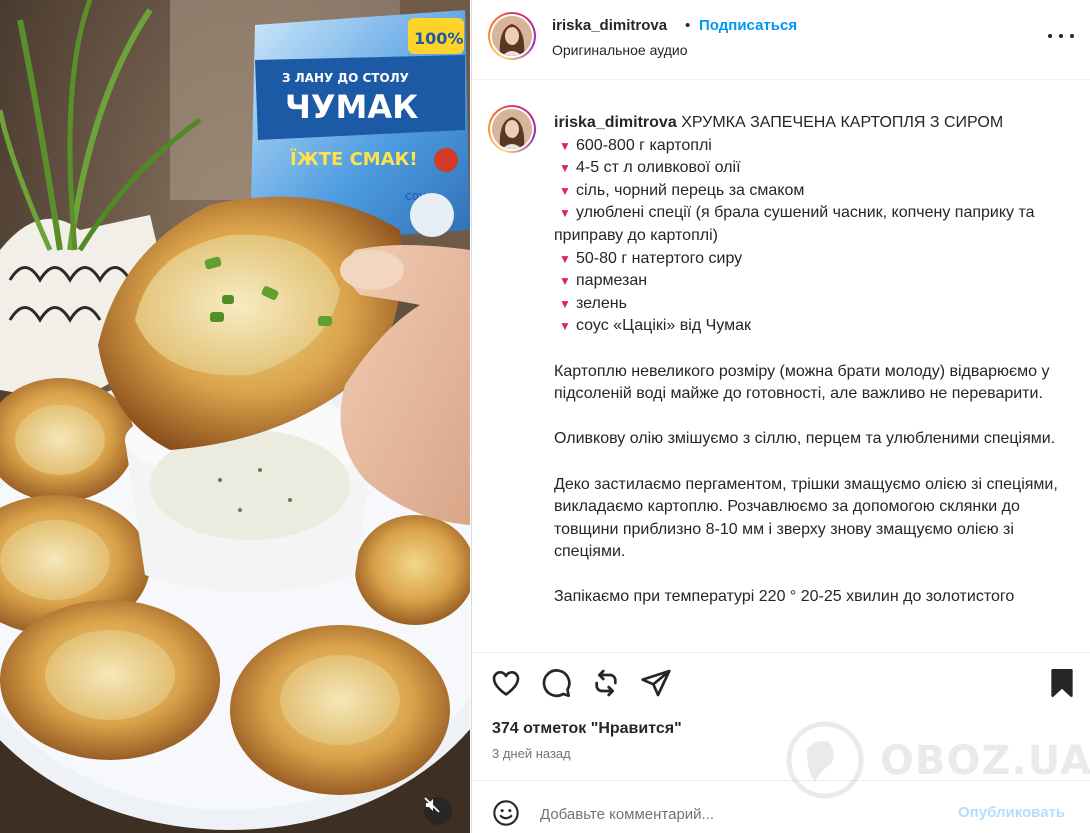 The height and width of the screenshot is (833, 1090). I want to click on post-author-username: iriska_dimitrova, so click(609, 25).